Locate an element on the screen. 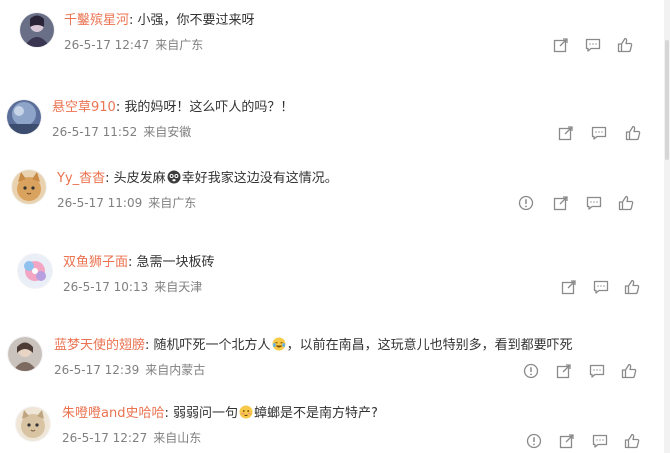 This screenshot has height=453, width=670. comment-location: 来自内蒙古 is located at coordinates (175, 370).